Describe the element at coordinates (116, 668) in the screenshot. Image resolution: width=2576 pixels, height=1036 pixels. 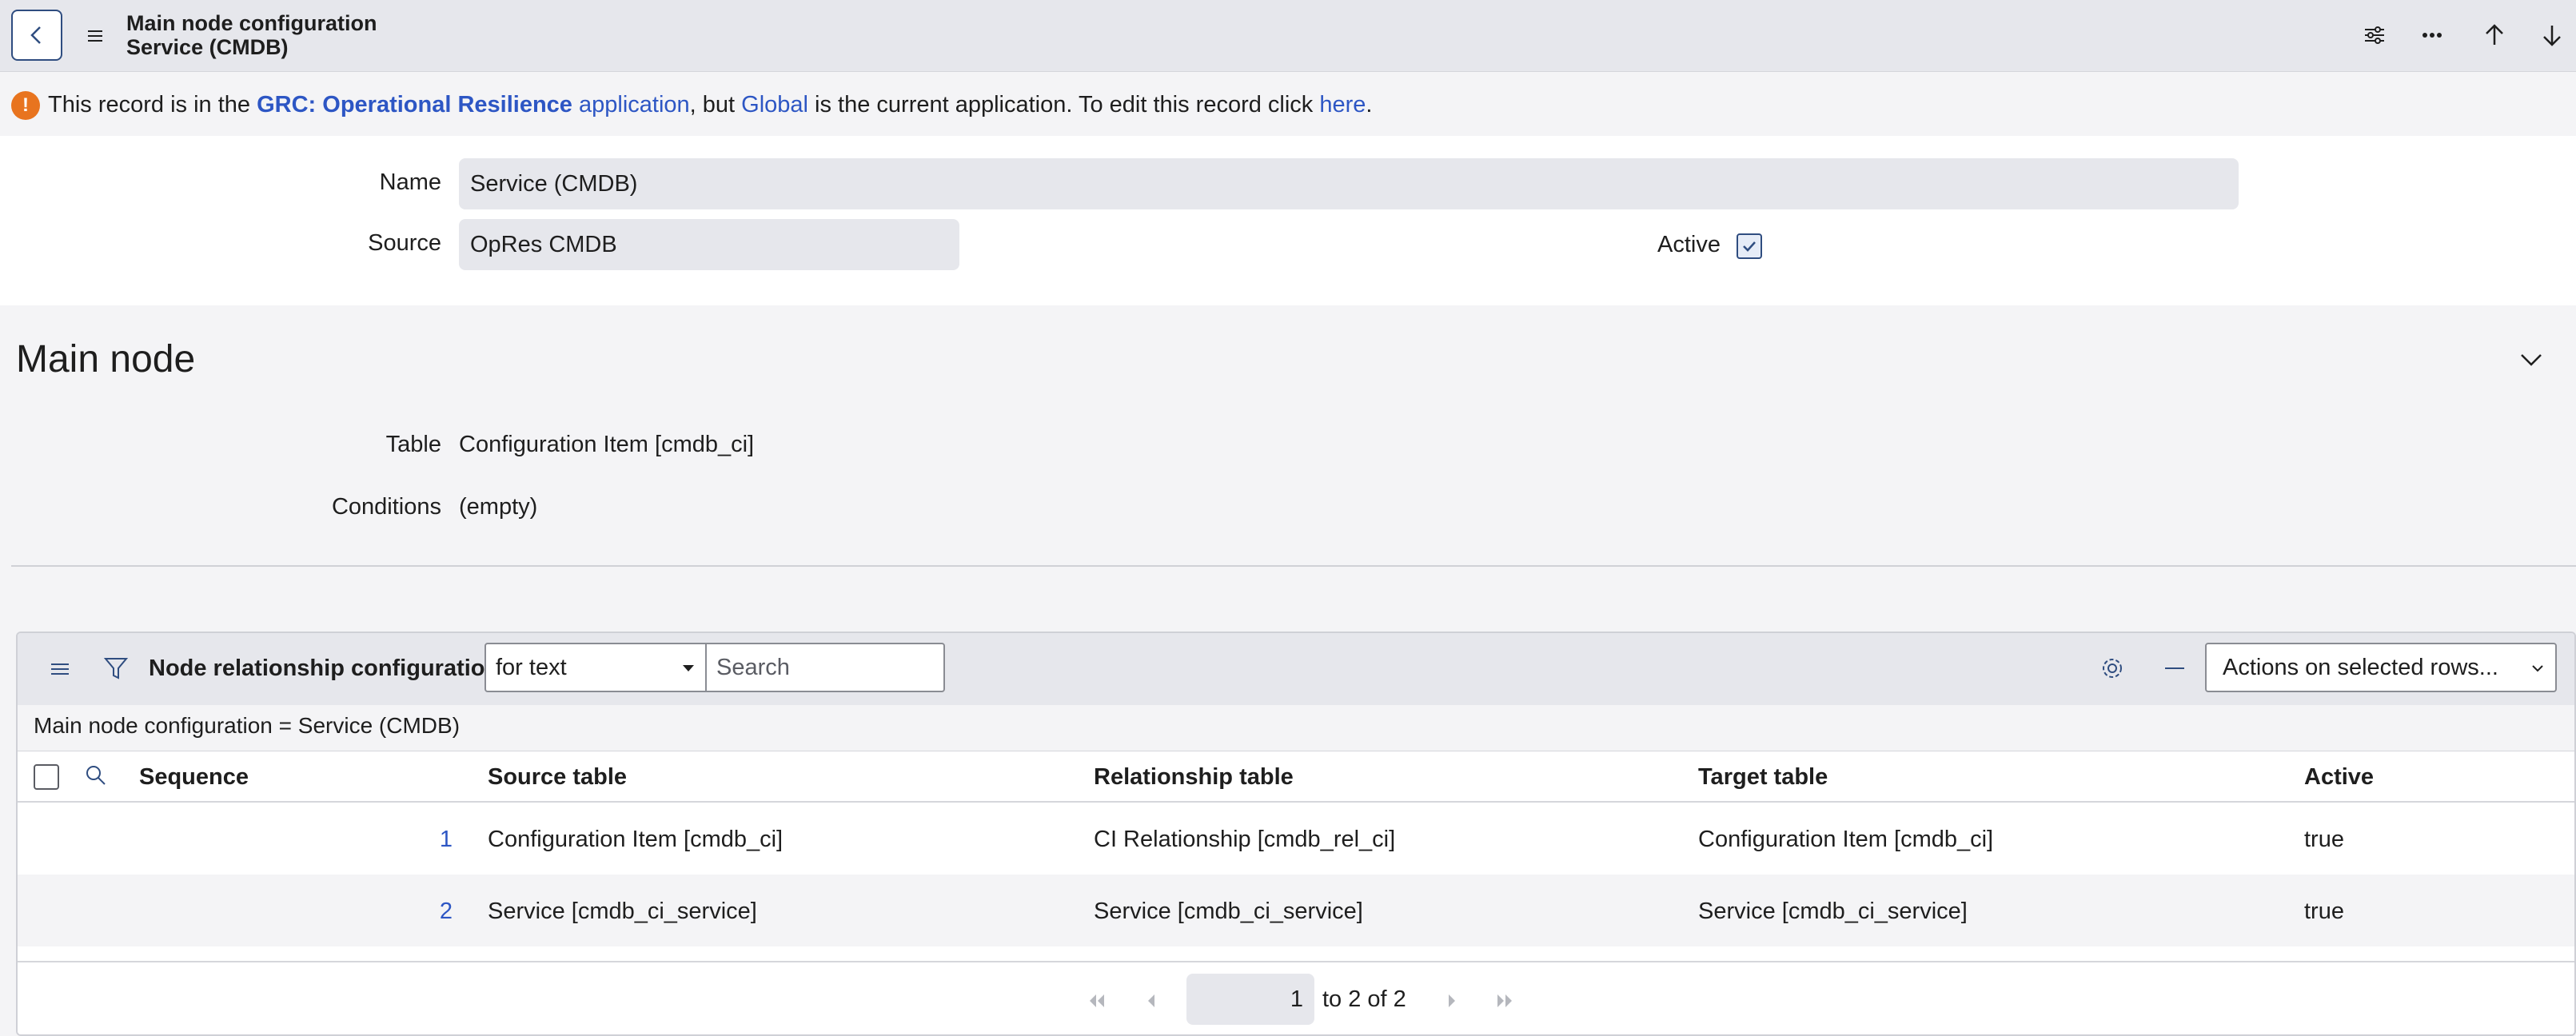
I see `filter-icon` at that location.